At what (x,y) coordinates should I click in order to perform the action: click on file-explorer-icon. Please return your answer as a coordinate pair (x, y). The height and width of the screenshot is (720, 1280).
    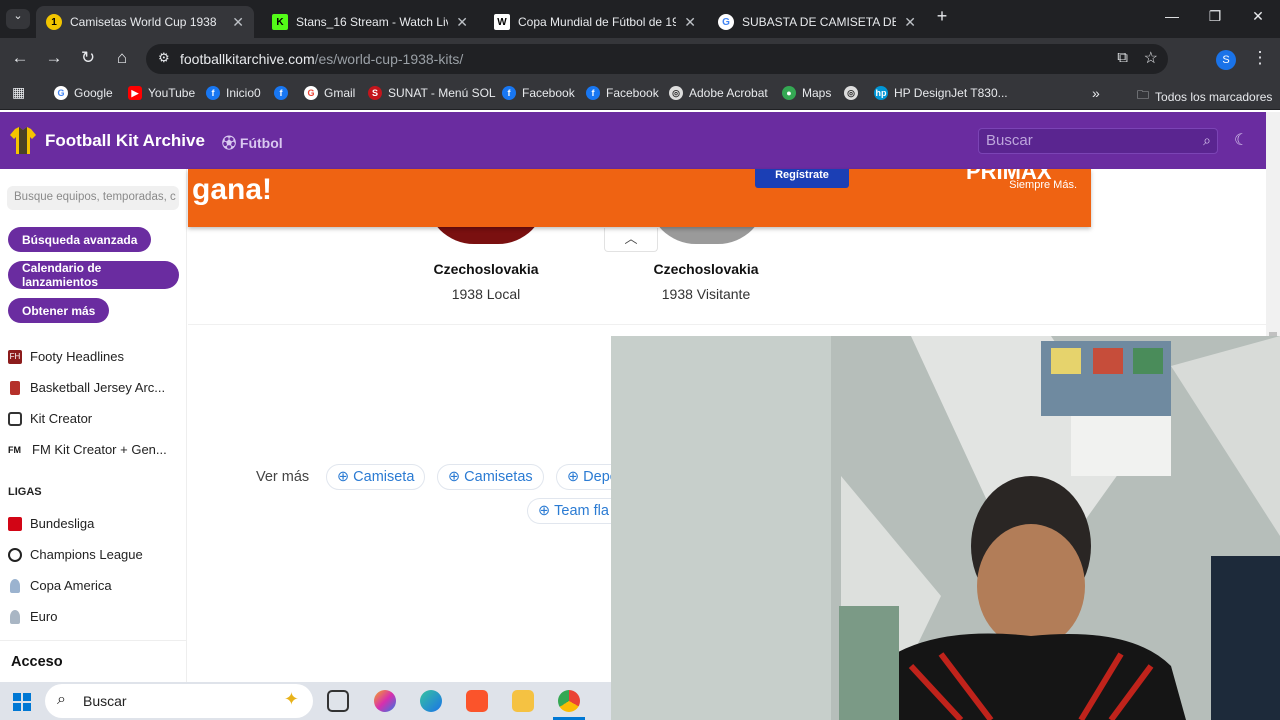
    Looking at the image, I should click on (523, 701).